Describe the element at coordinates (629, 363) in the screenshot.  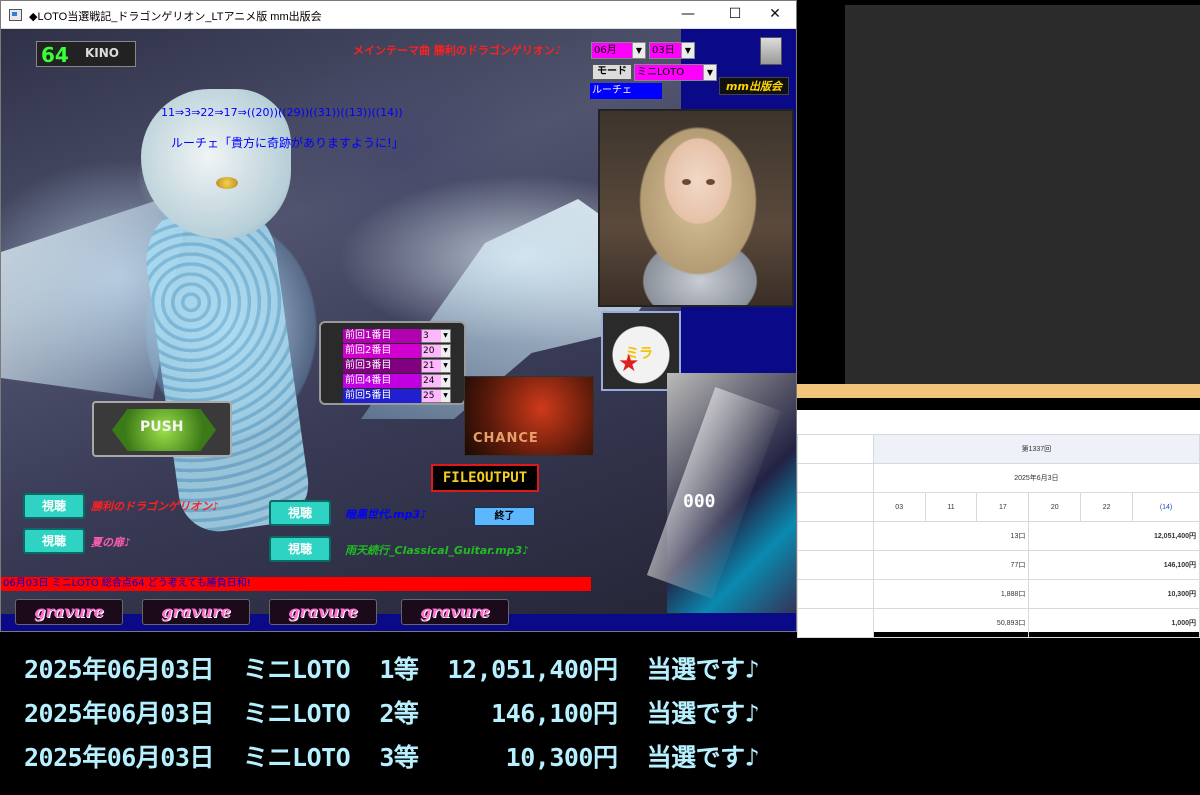
I see `star-icon: ★` at that location.